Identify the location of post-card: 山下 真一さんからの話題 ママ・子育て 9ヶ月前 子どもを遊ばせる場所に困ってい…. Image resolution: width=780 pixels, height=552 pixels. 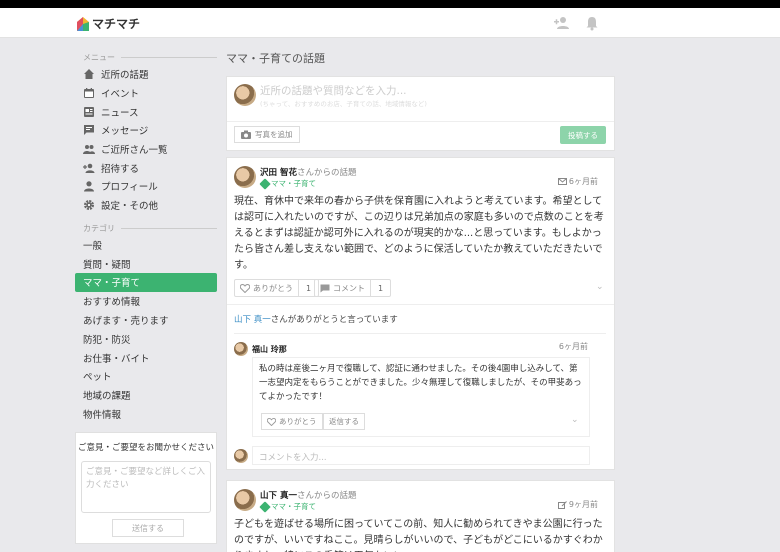
(420, 516).